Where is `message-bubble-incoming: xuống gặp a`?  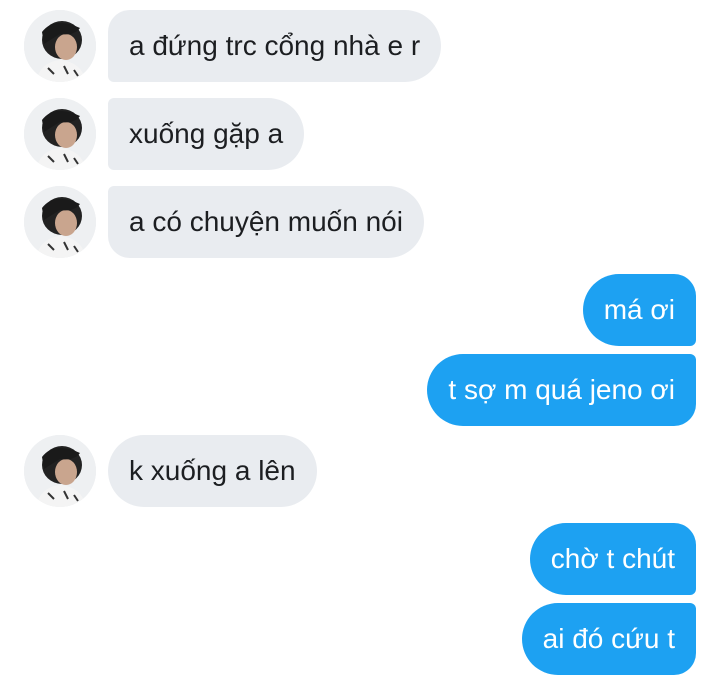
message-bubble-incoming: xuống gặp a is located at coordinates (206, 134).